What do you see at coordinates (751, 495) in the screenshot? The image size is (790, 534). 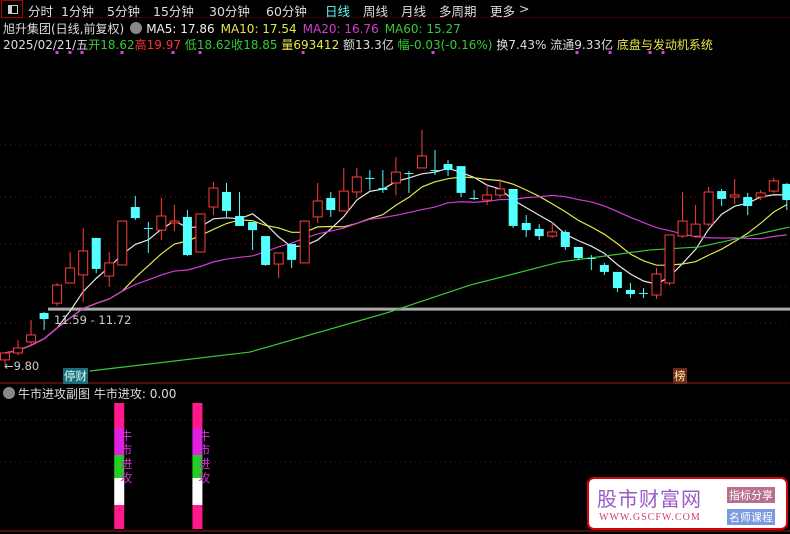 I see `indicator-share-link: 指标分享` at bounding box center [751, 495].